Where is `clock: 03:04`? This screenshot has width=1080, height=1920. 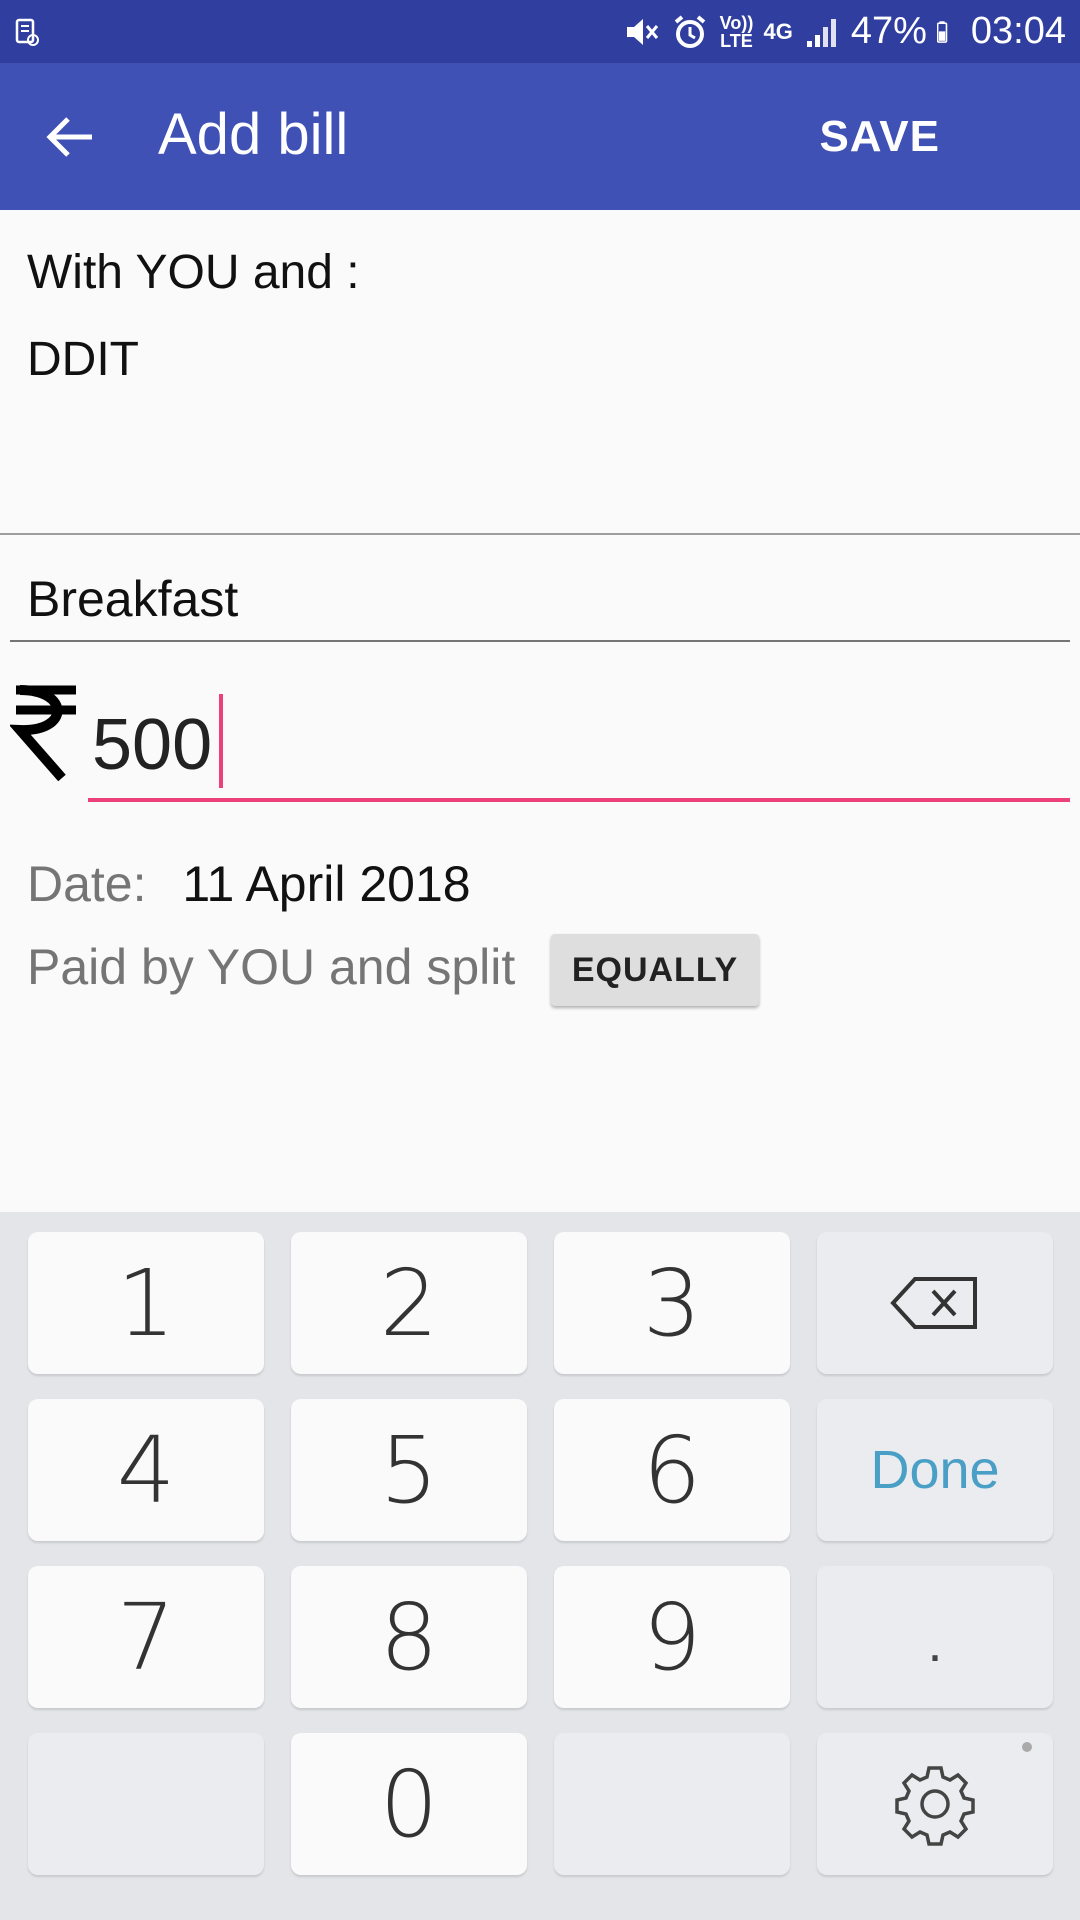 clock: 03:04 is located at coordinates (1018, 31).